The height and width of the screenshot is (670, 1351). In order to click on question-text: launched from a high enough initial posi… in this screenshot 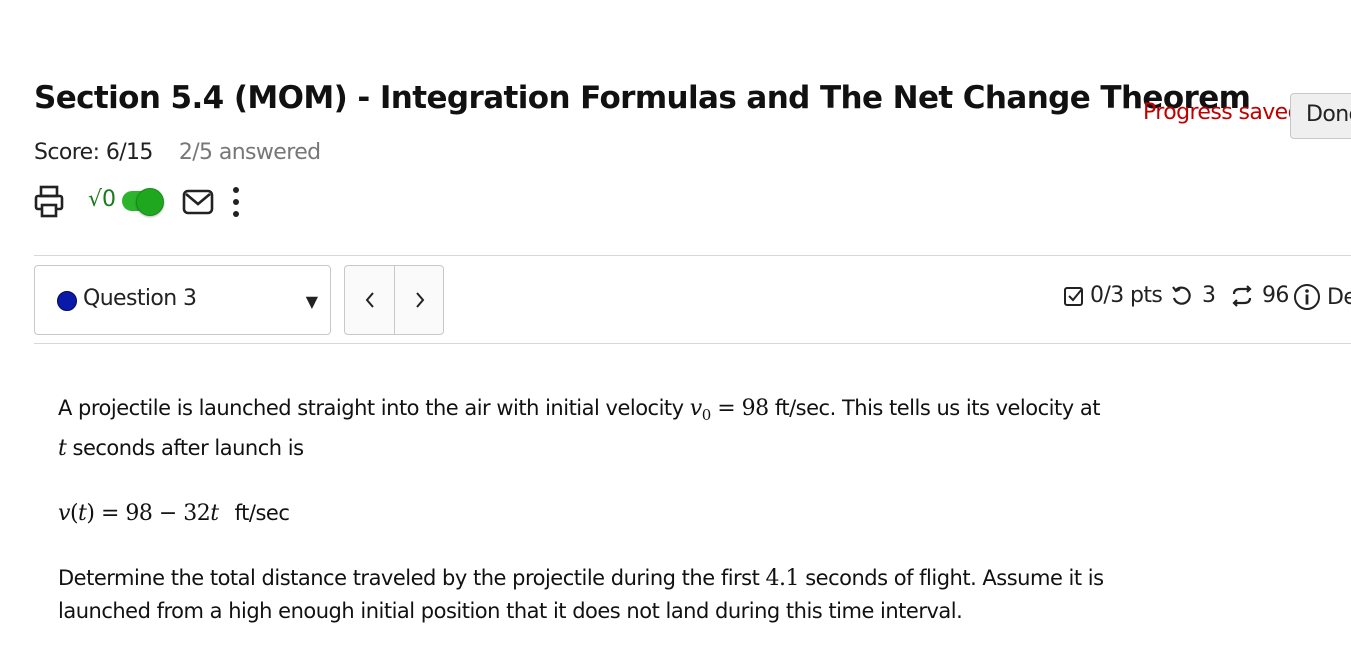, I will do `click(510, 611)`.